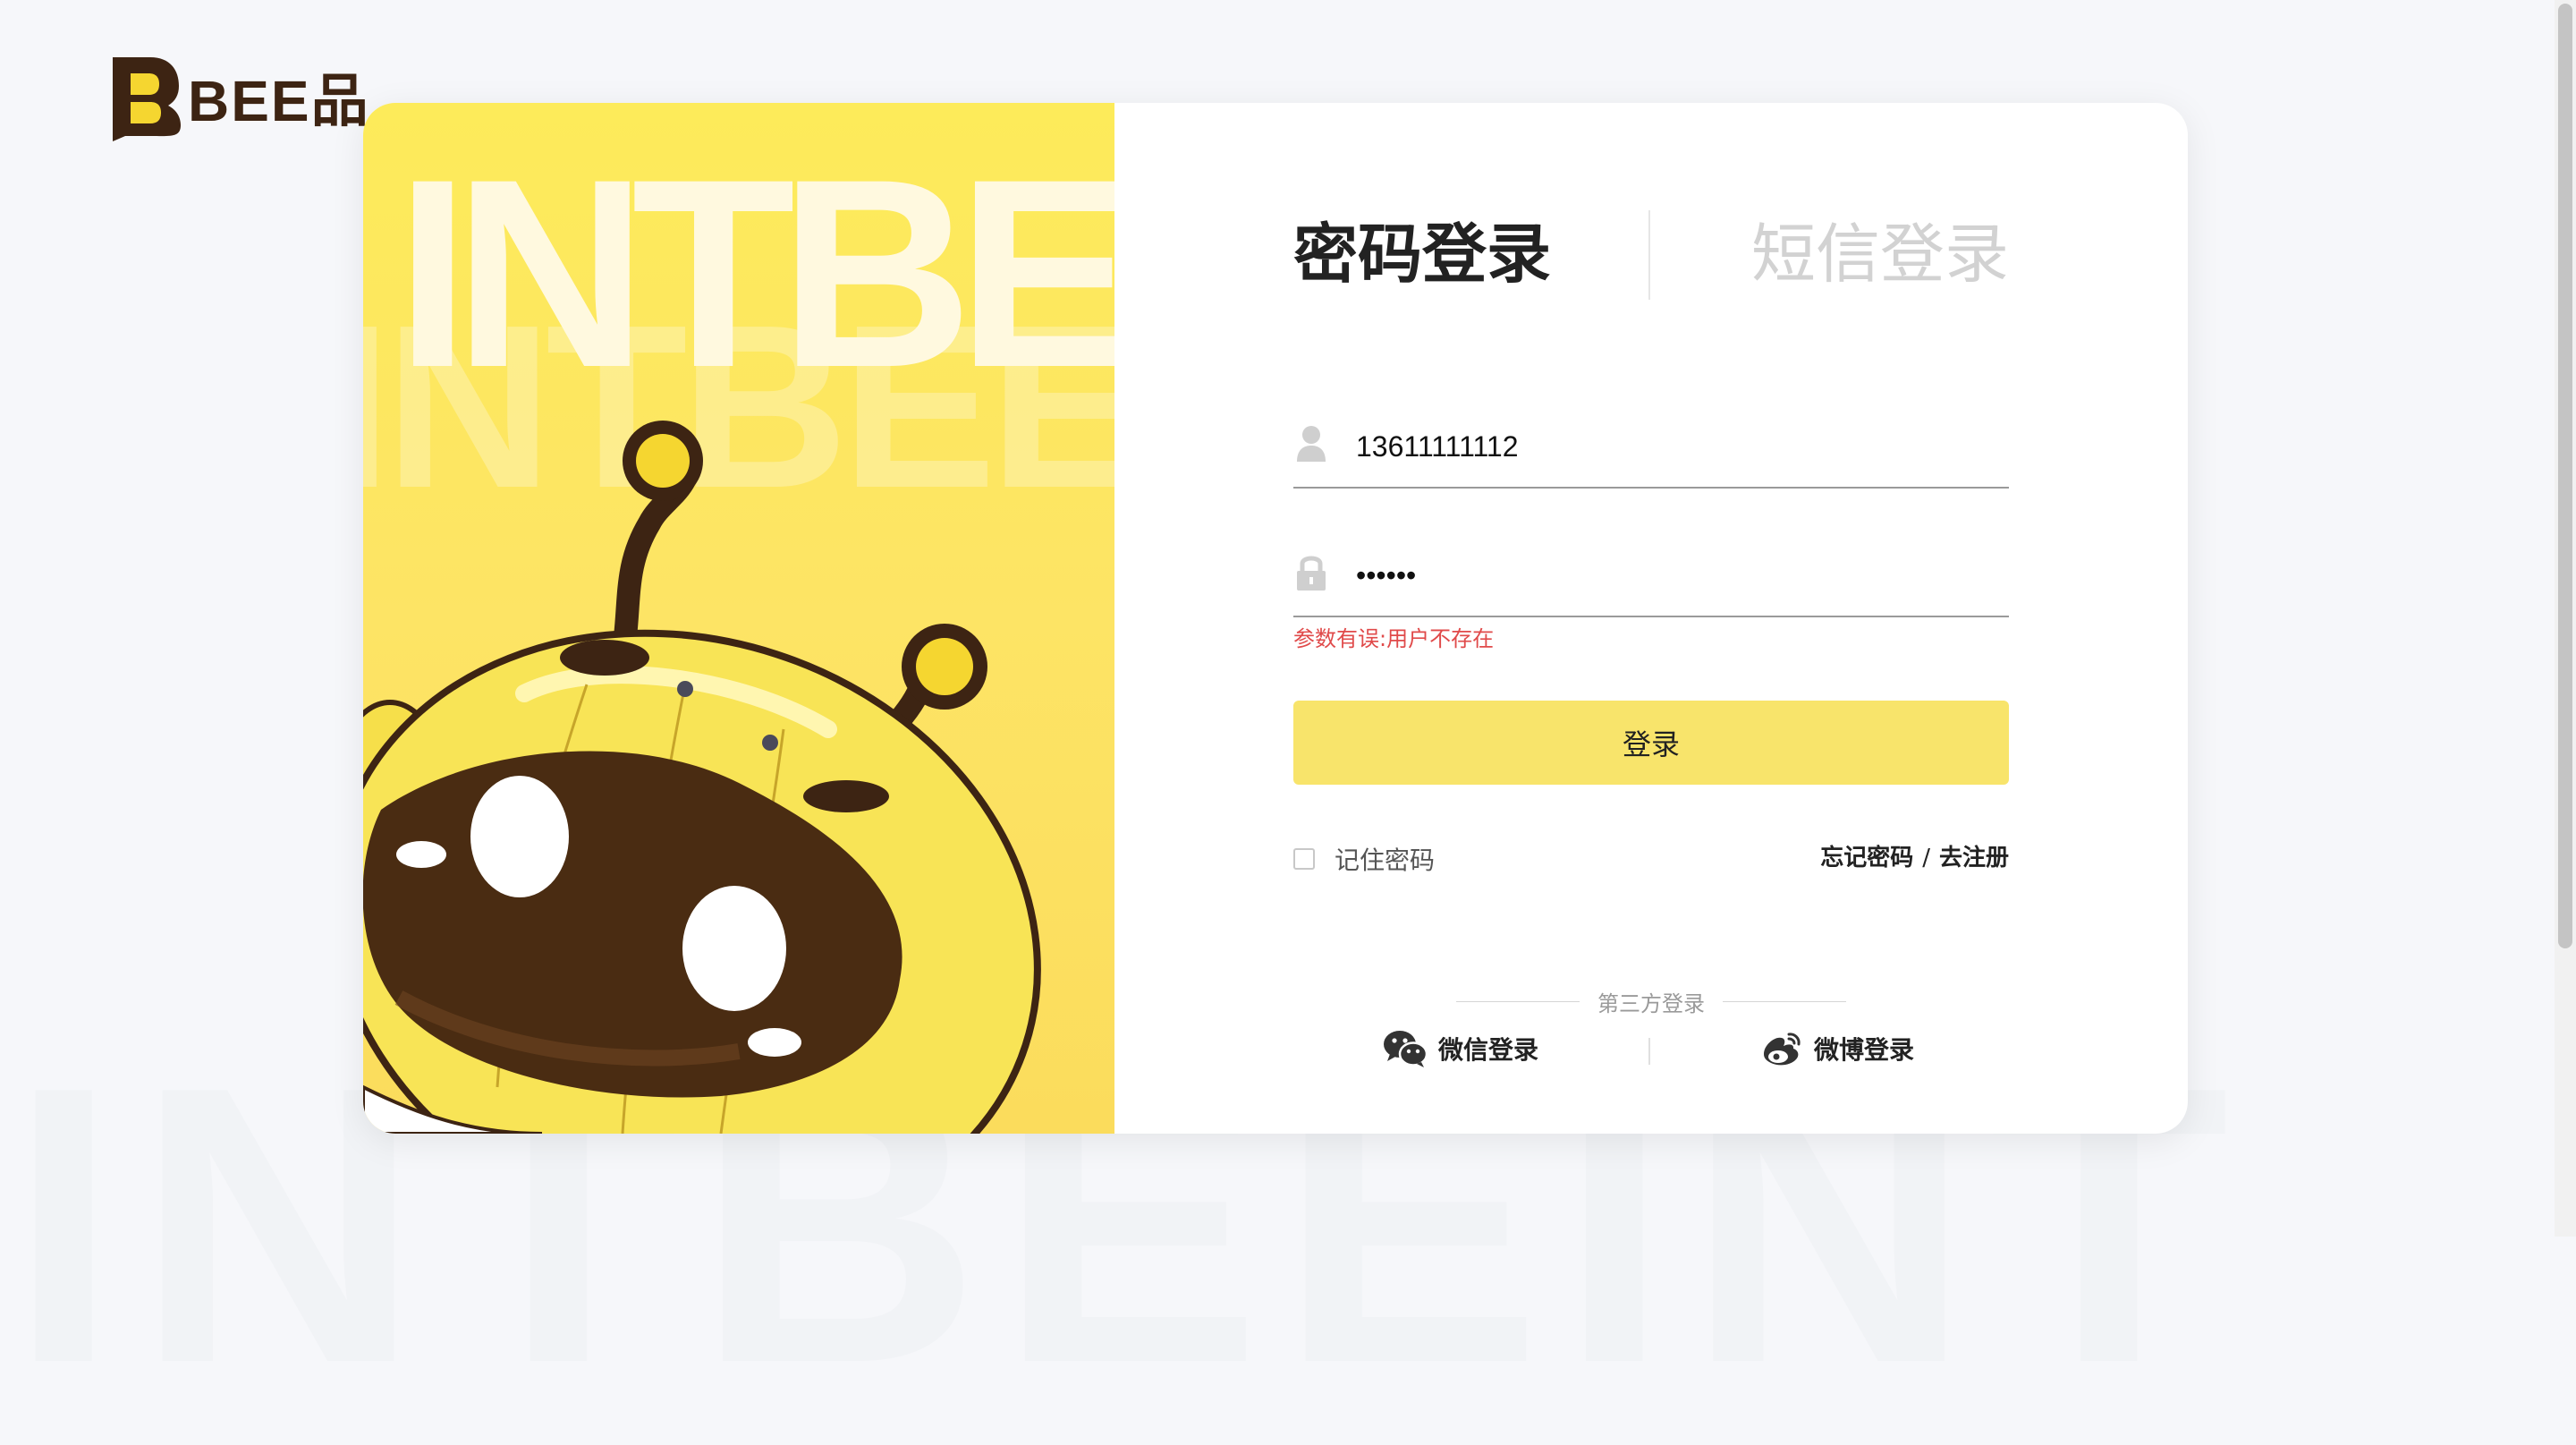 Image resolution: width=2576 pixels, height=1445 pixels. Describe the element at coordinates (1649, 255) in the screenshot. I see `tab-divider` at that location.